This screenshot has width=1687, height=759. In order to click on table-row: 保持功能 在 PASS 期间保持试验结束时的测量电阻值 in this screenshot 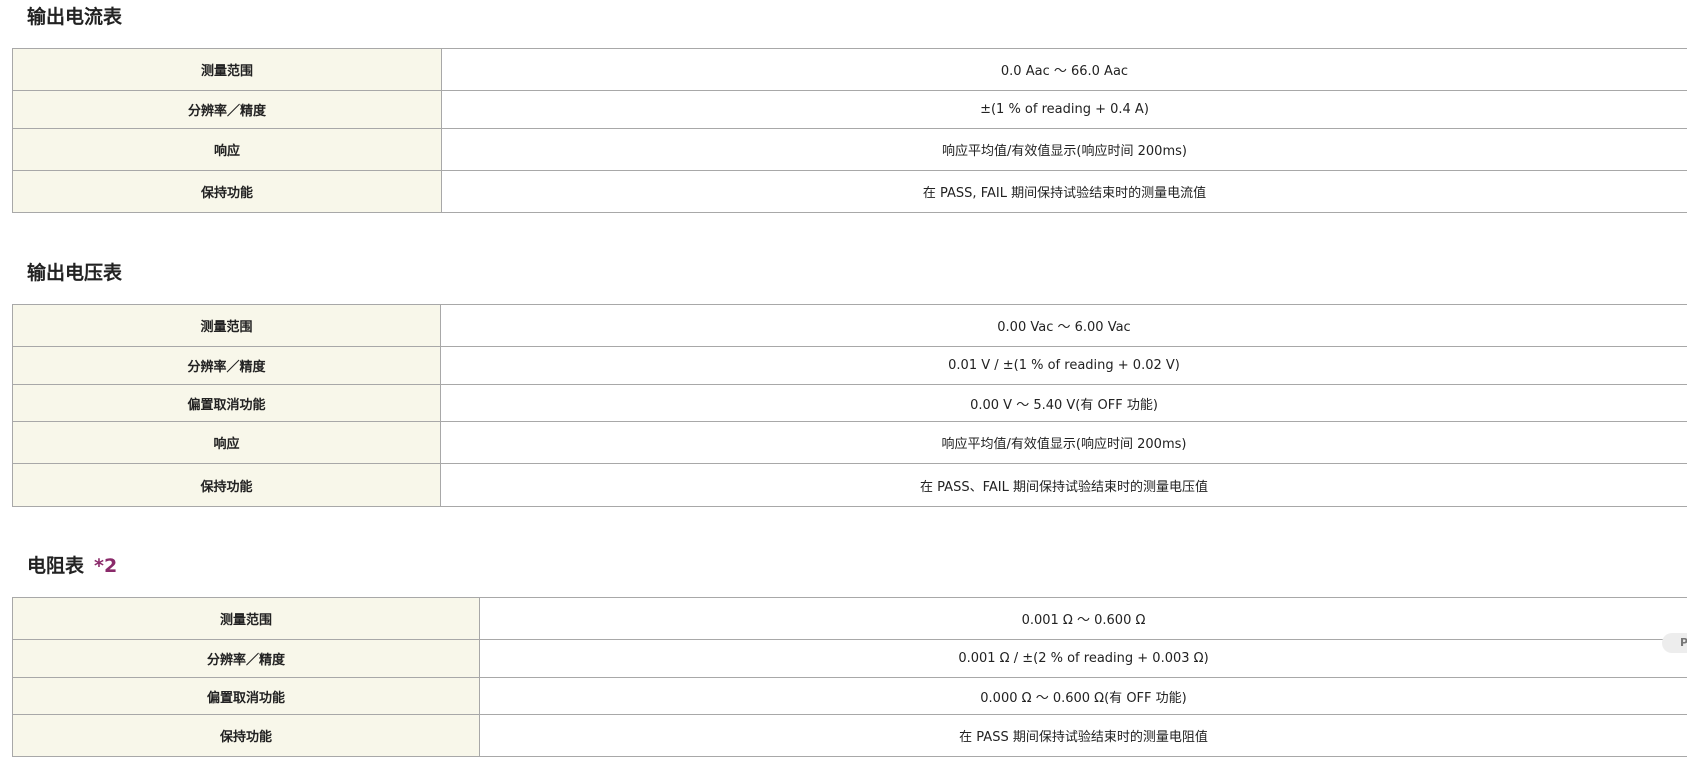, I will do `click(849, 735)`.